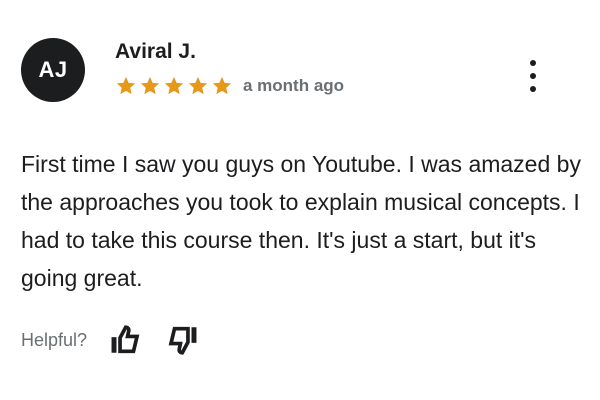 This screenshot has width=600, height=400. I want to click on rating-row: a month ago, so click(229, 86).